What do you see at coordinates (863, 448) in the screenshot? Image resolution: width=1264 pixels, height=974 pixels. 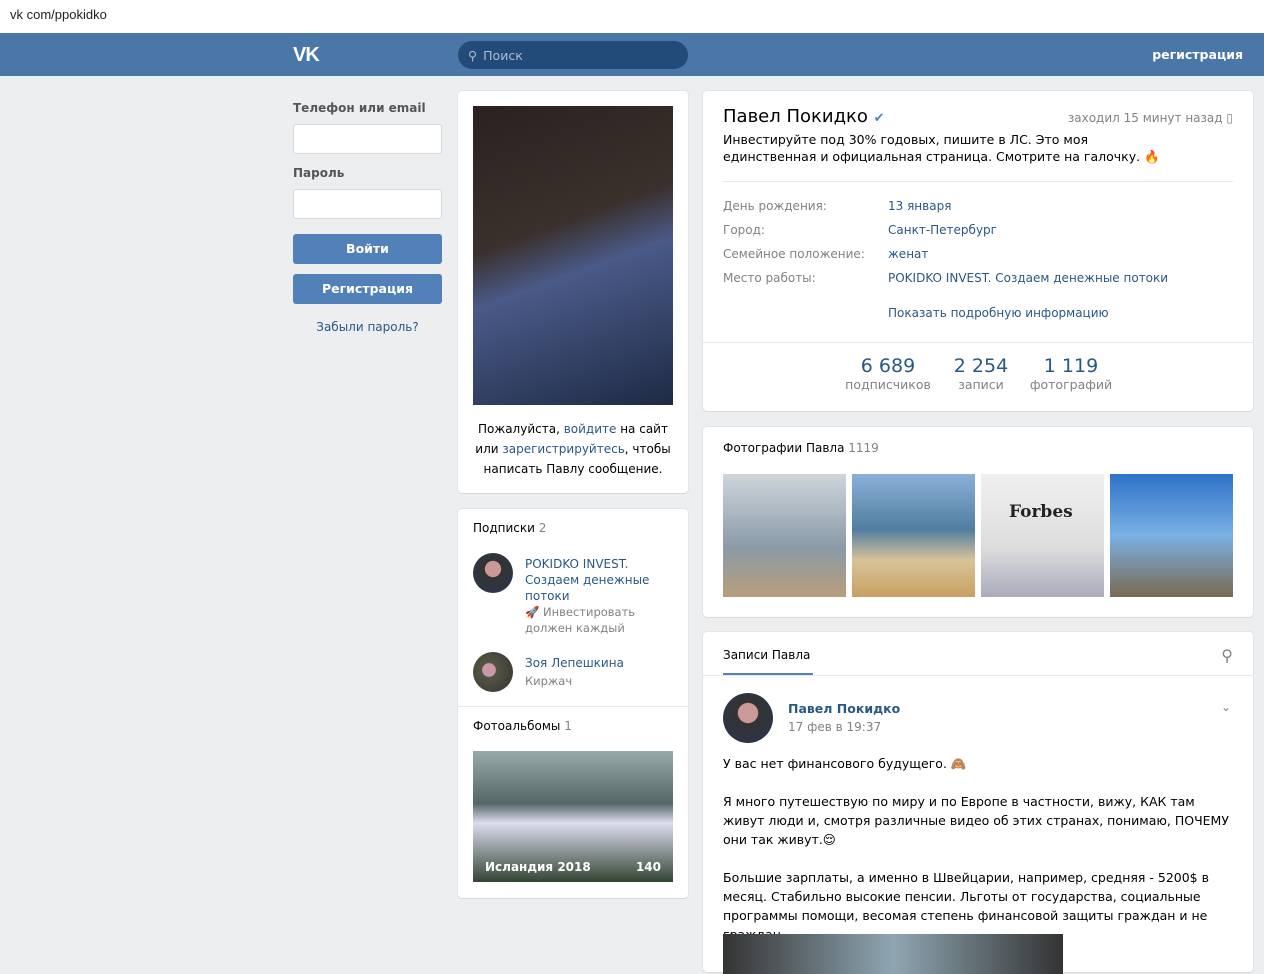 I see `photos-count: 1119` at bounding box center [863, 448].